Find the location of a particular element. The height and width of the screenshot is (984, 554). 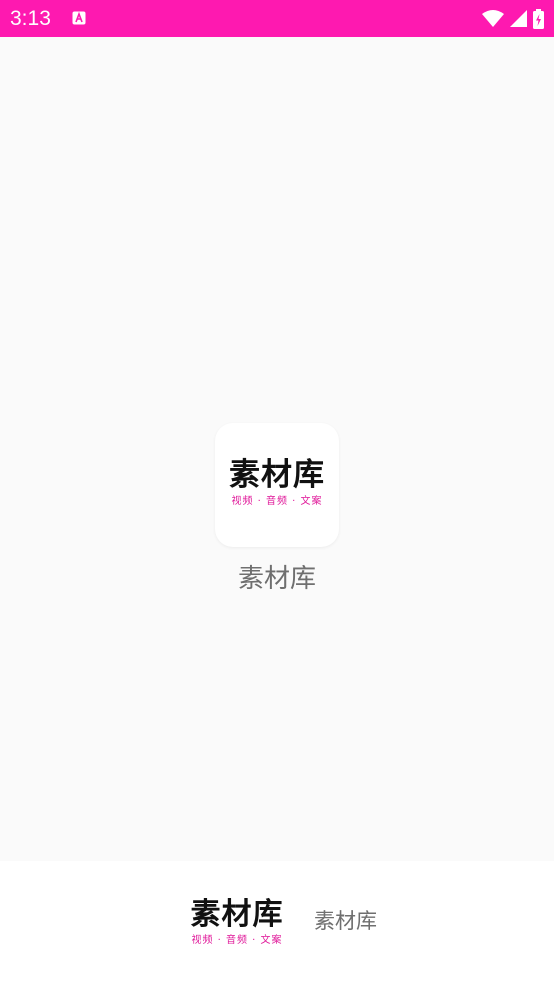

footer-logo: 素材库 视频 · 音频 · 文案 is located at coordinates (237, 923).